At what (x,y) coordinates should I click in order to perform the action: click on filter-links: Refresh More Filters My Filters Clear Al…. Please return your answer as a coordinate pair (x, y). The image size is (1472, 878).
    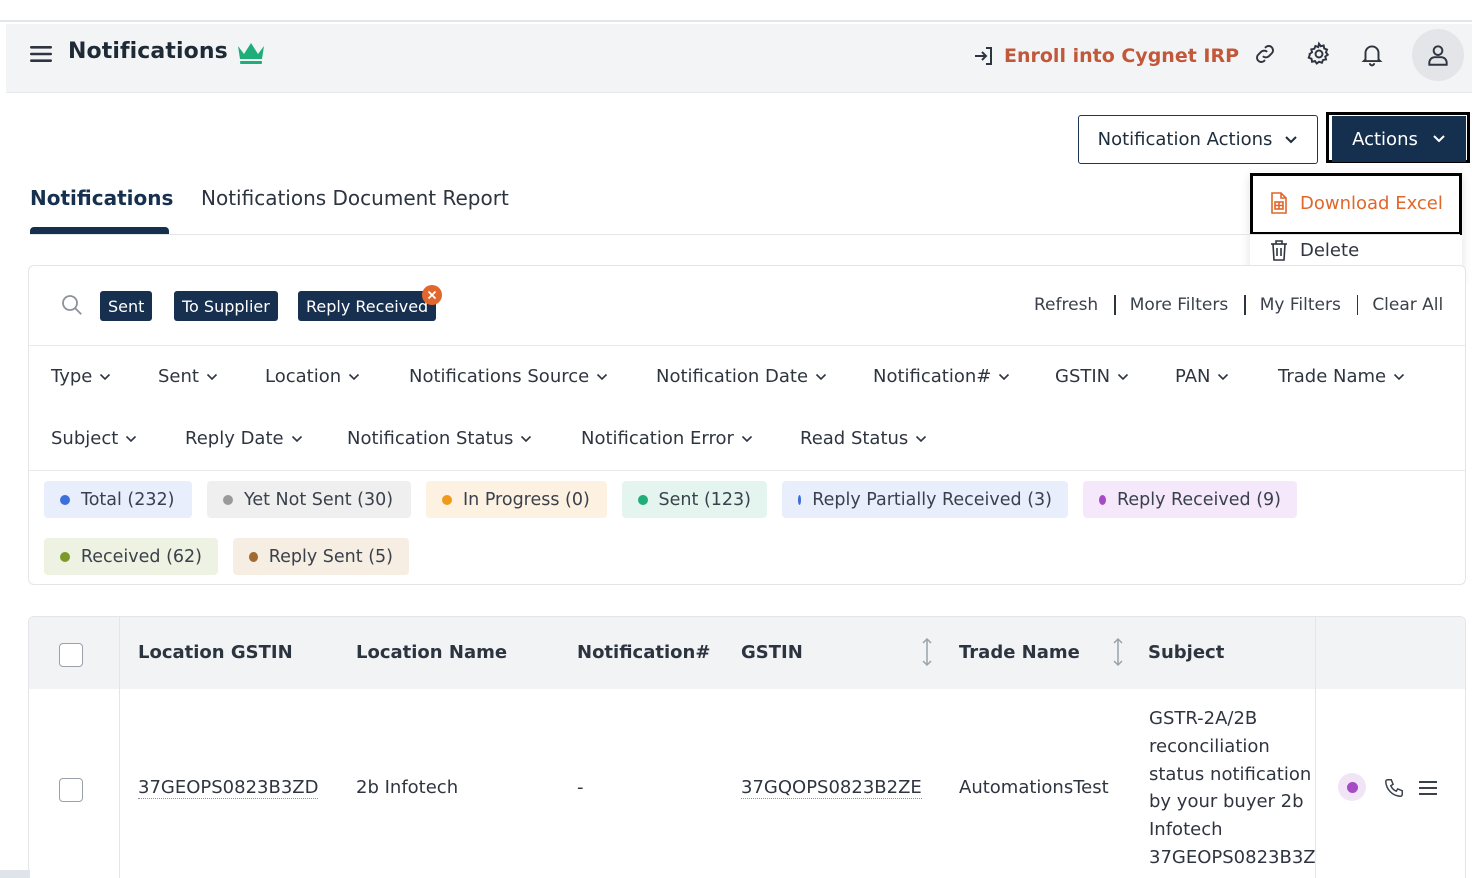
    Looking at the image, I should click on (1238, 305).